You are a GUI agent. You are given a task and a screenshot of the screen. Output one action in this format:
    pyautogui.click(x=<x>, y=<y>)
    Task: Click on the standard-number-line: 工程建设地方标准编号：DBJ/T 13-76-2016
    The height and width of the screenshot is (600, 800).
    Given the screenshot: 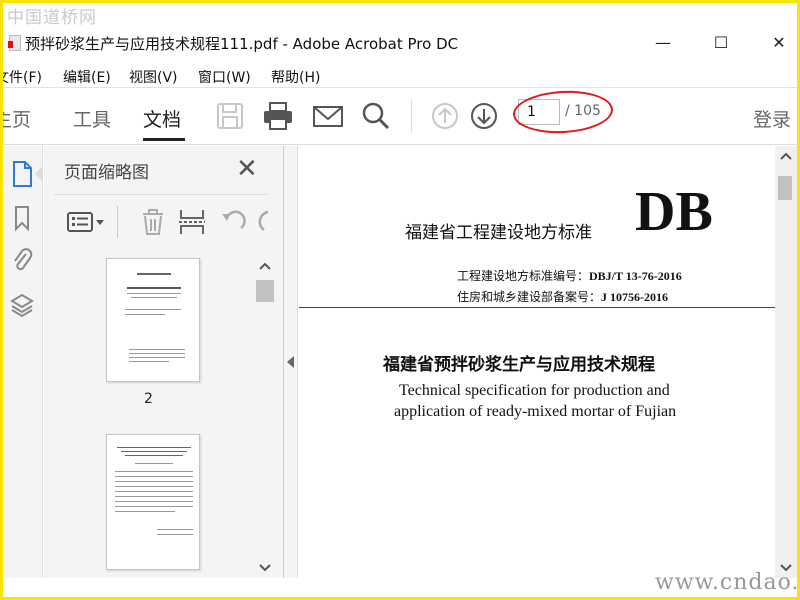 What is the action you would take?
    pyautogui.click(x=569, y=275)
    